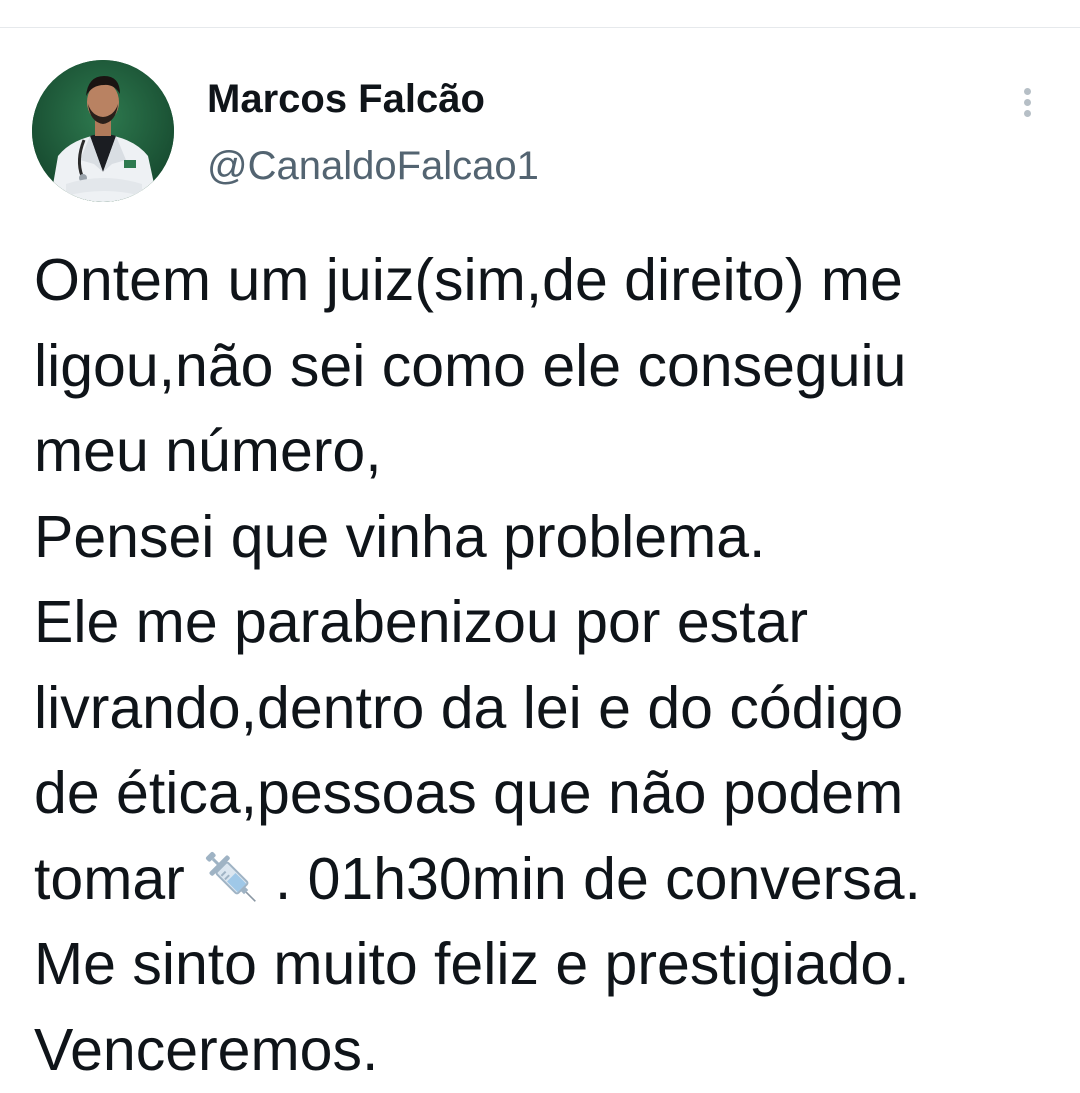 The image size is (1080, 1093). I want to click on tweet-text-line: livrando,dentro da lei e do código, so click(544, 709).